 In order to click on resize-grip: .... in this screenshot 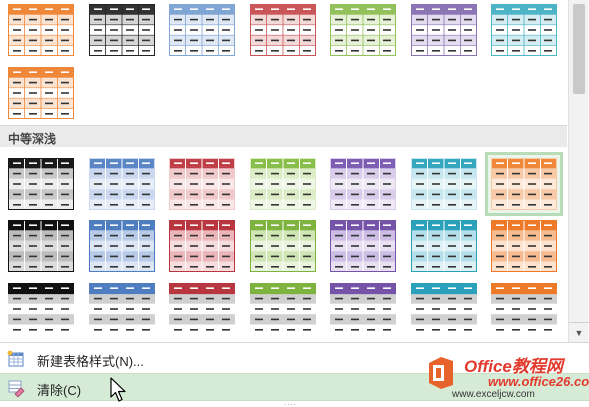, I will do `click(290, 402)`.